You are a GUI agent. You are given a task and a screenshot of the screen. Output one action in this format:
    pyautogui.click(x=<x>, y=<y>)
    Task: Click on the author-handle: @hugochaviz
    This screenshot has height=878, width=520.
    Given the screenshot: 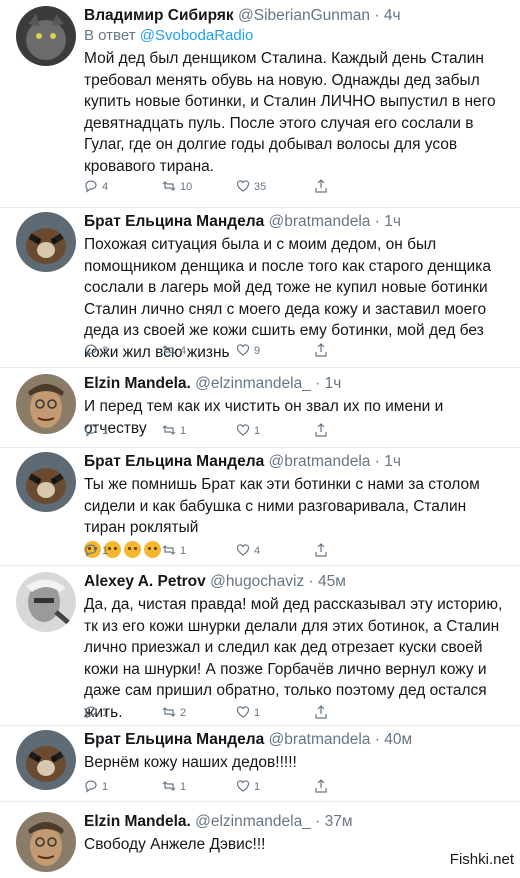 What is the action you would take?
    pyautogui.click(x=257, y=581)
    